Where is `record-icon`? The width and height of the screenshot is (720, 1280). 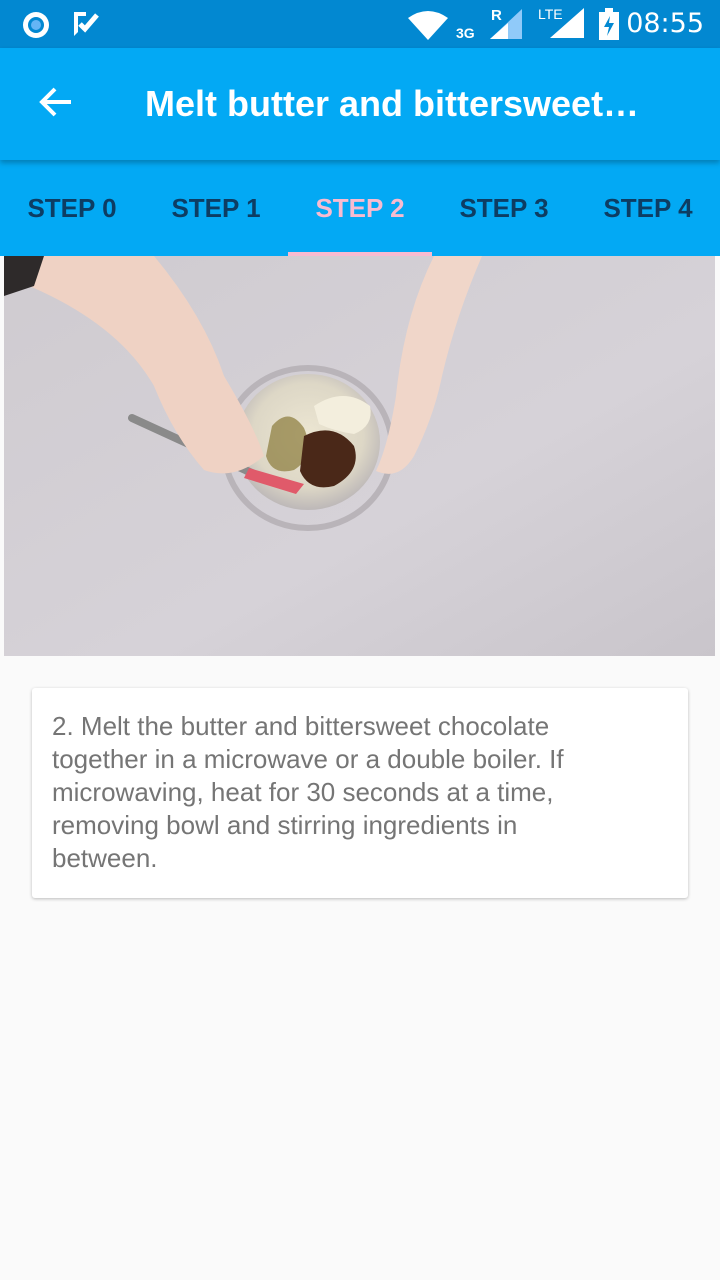 record-icon is located at coordinates (36, 27).